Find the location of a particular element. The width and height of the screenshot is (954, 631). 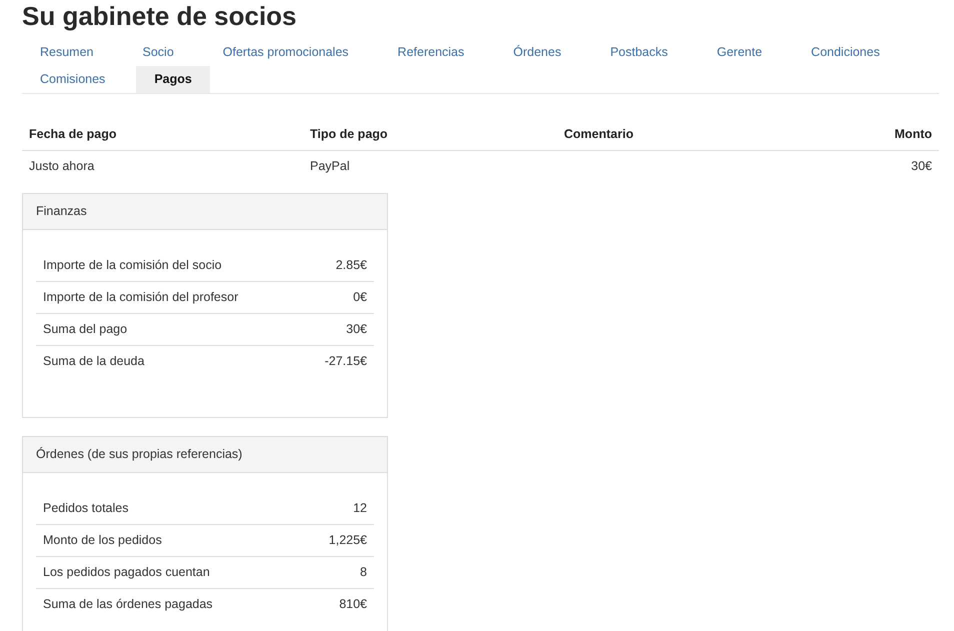

stat-label: Importe de la comisión del socio is located at coordinates (132, 265).